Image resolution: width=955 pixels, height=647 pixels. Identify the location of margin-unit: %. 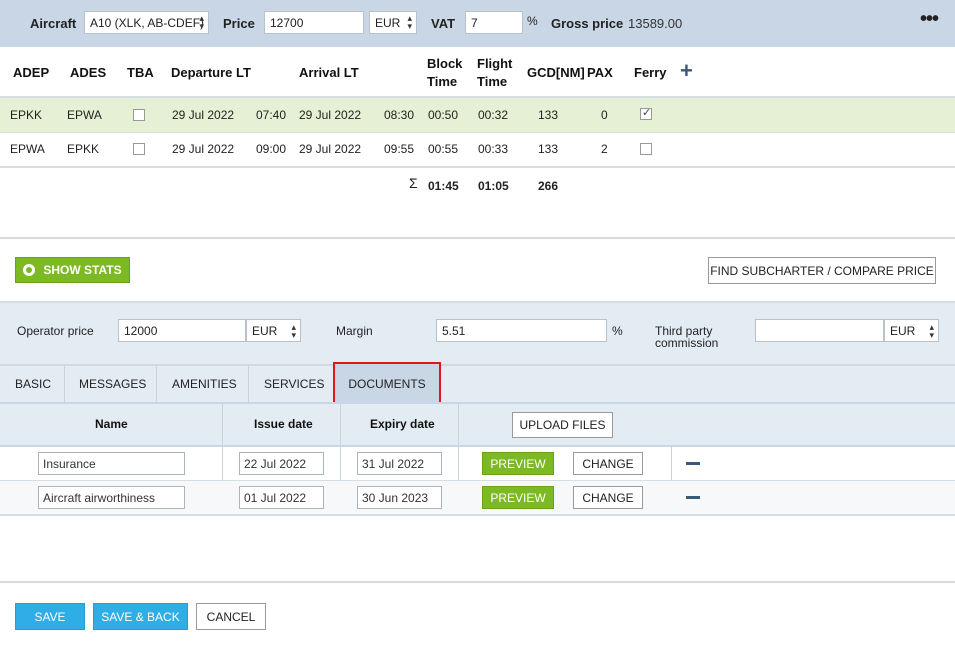
(617, 331).